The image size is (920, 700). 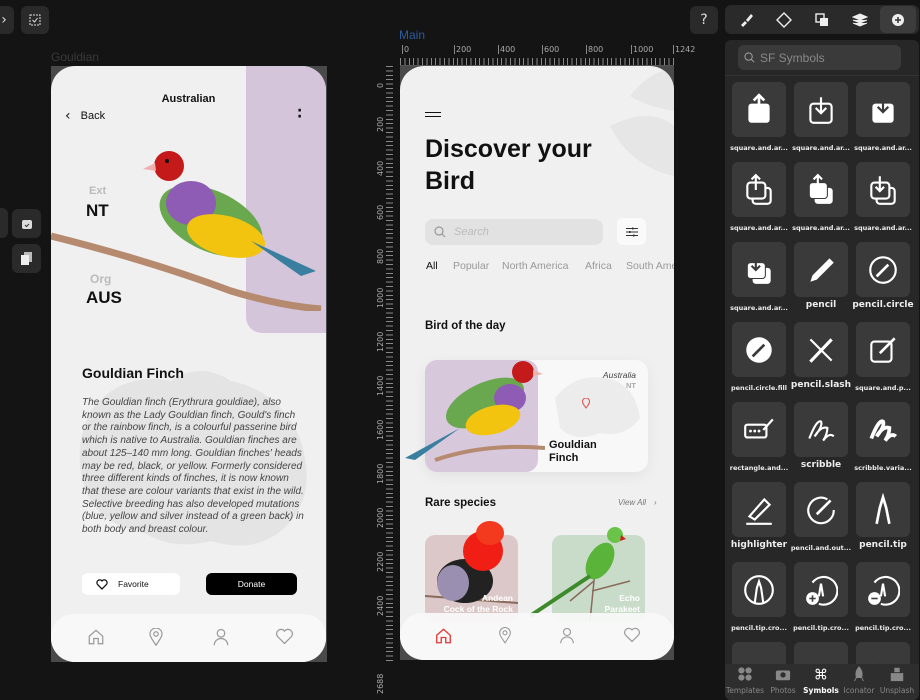 What do you see at coordinates (299, 114) in the screenshot?
I see `more-icon: · ·` at bounding box center [299, 114].